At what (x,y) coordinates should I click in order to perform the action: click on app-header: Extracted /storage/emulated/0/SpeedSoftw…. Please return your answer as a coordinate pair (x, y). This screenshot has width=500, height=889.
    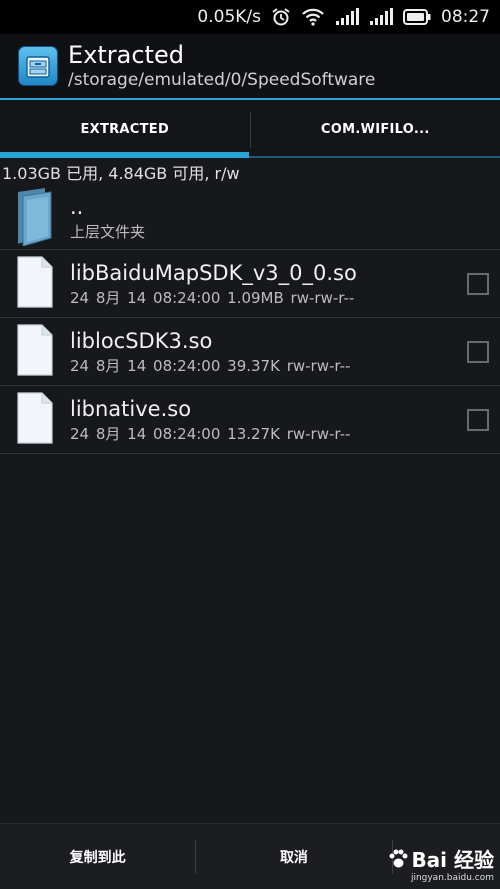
    Looking at the image, I should click on (250, 67).